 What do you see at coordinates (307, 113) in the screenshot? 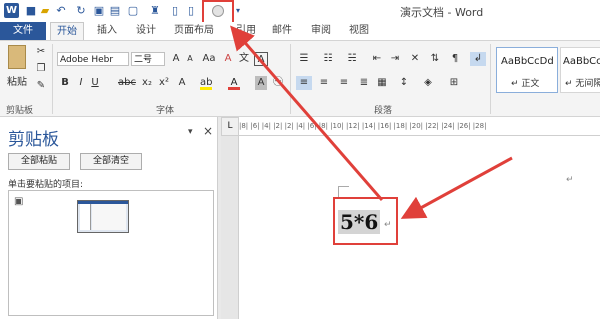
I see `arrow-to-qat-button` at bounding box center [307, 113].